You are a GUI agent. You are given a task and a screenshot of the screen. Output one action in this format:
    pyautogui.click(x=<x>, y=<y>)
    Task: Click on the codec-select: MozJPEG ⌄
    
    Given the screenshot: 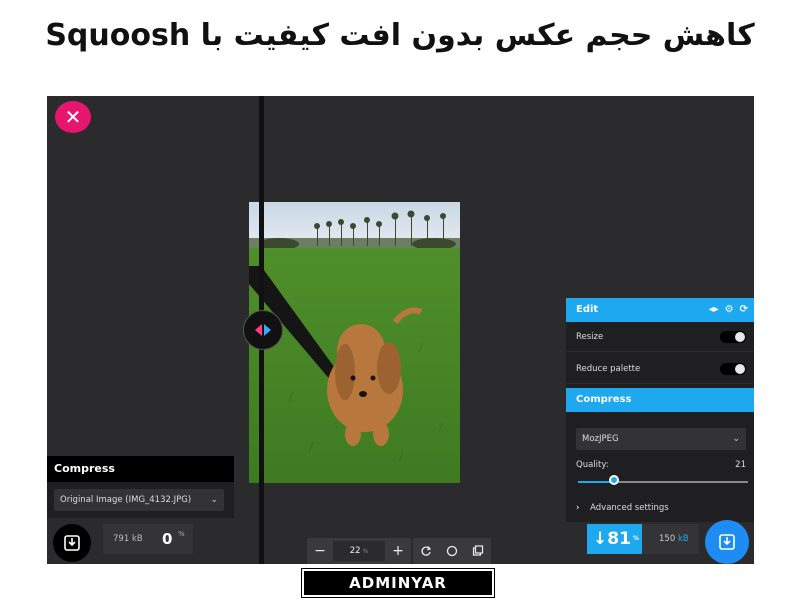 What is the action you would take?
    pyautogui.click(x=661, y=439)
    